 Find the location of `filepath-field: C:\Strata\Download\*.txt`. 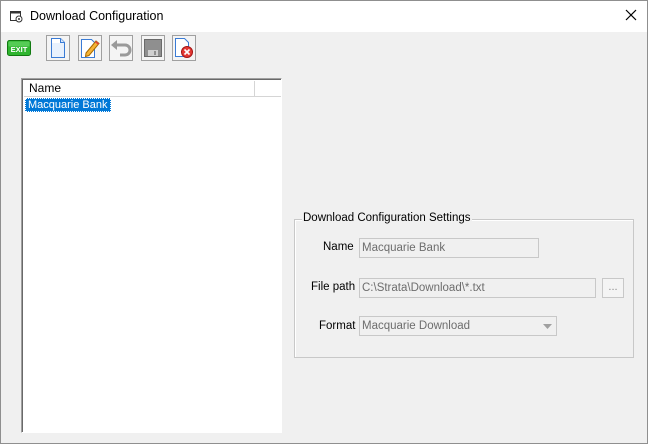

filepath-field: C:\Strata\Download\*.txt is located at coordinates (477, 288).